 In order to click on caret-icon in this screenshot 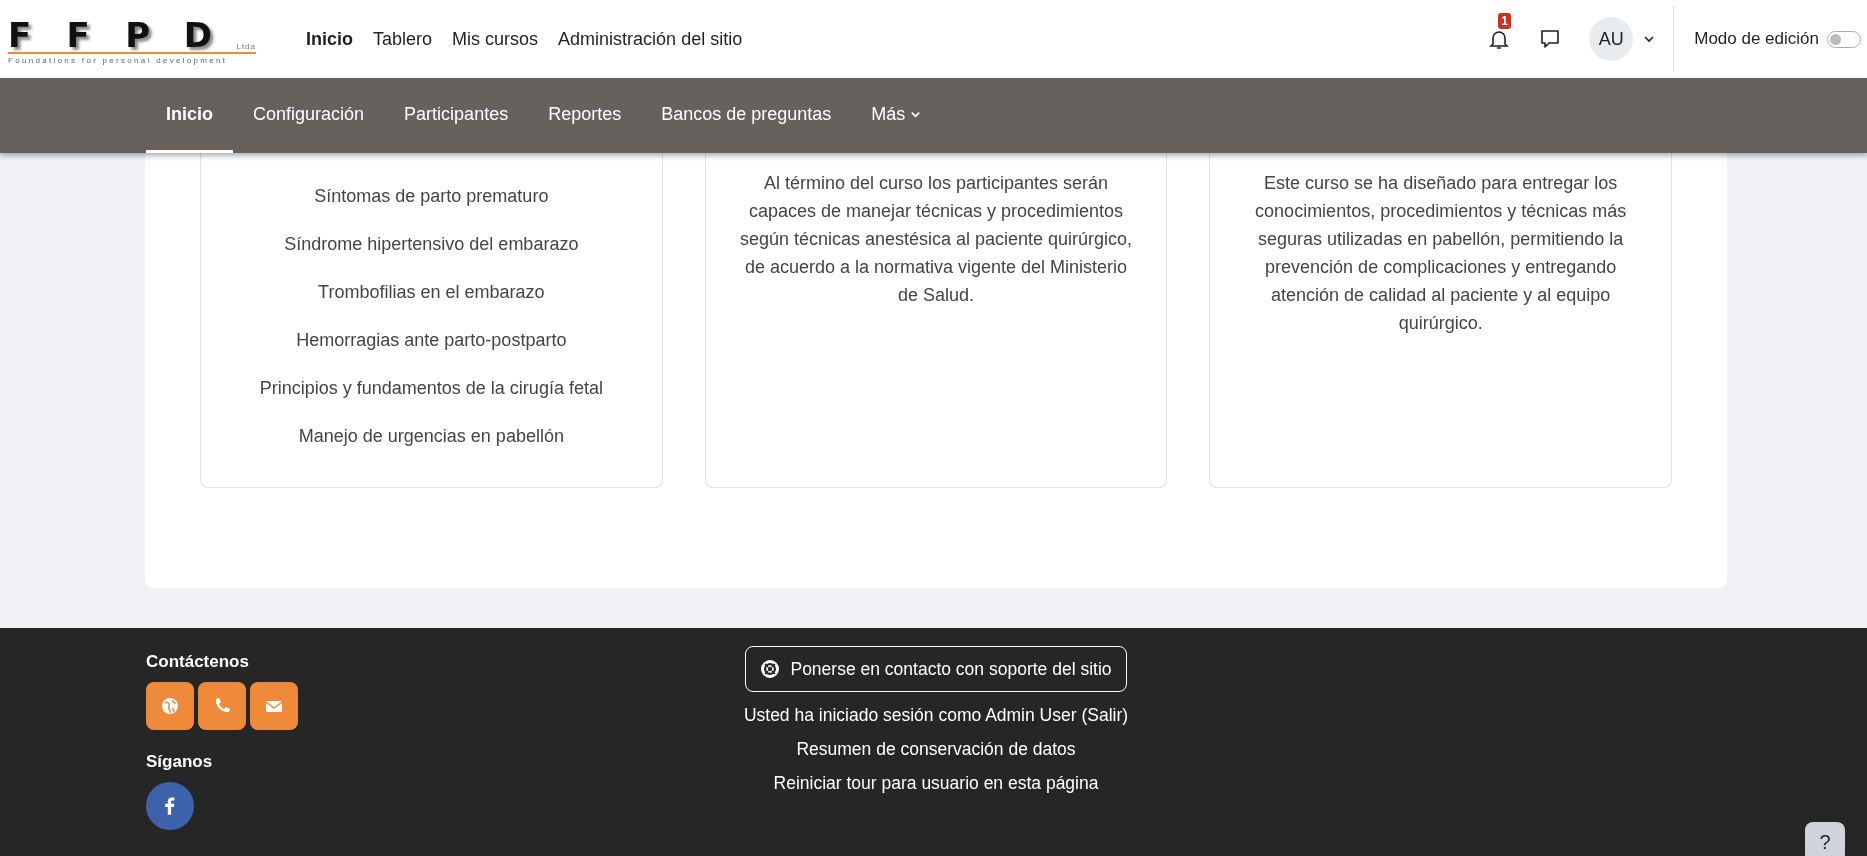, I will do `click(1649, 39)`.